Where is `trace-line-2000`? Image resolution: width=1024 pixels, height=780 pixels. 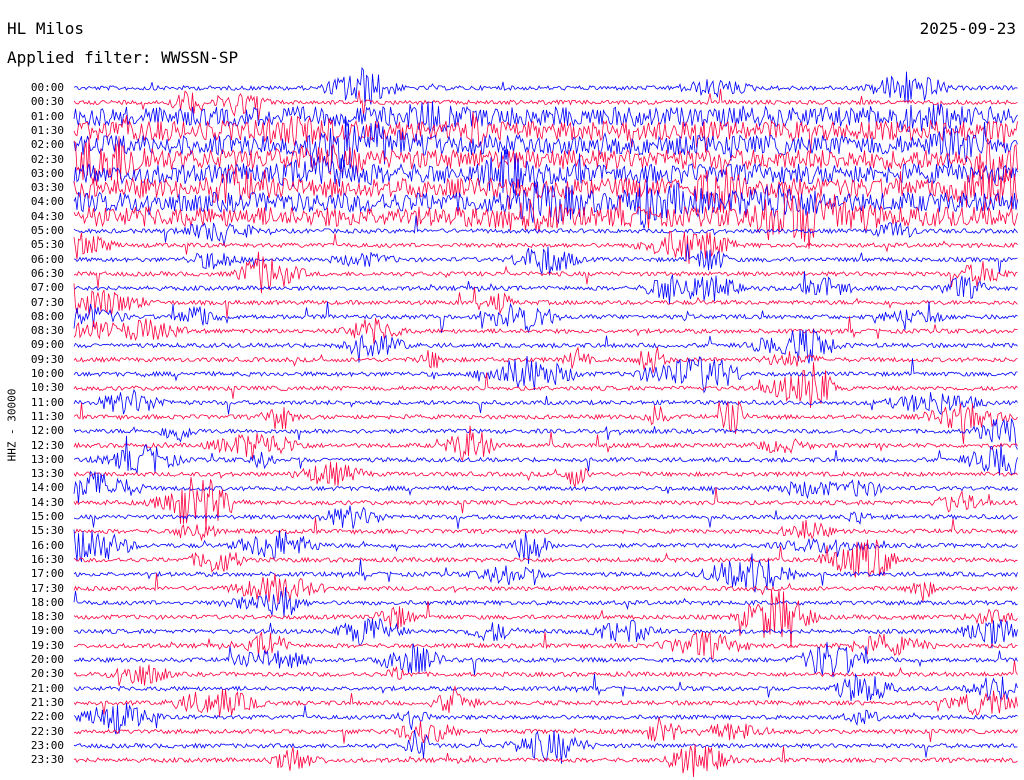
trace-line-2000 is located at coordinates (545, 660).